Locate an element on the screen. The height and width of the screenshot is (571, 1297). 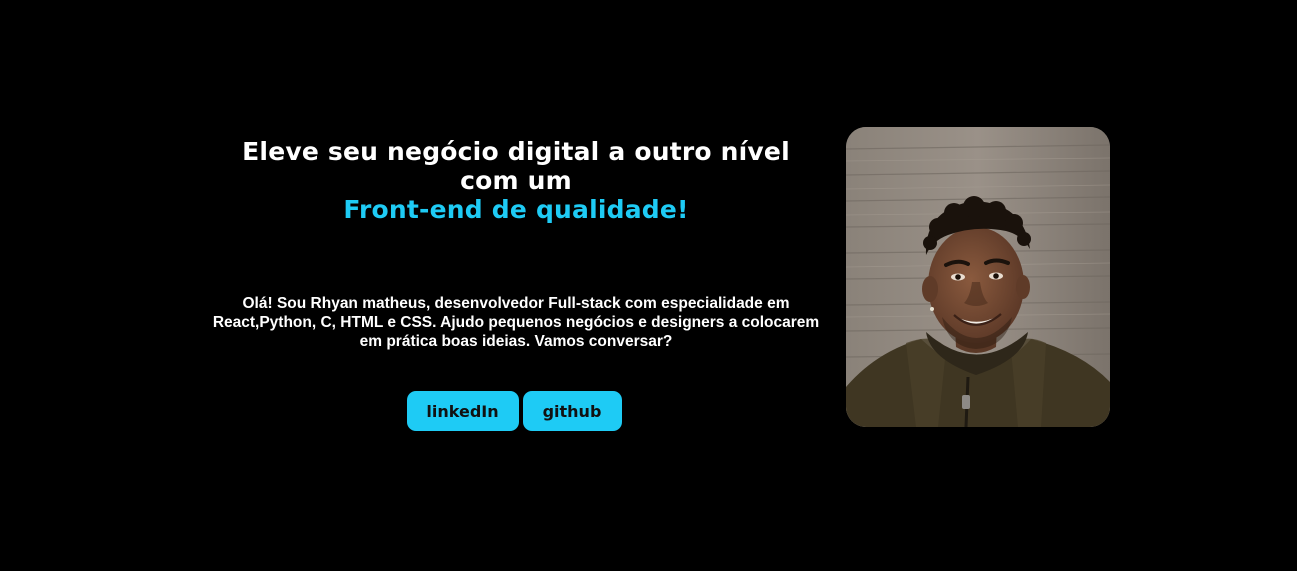
intro-text-skills: React,Python, C, HTML e CSS. is located at coordinates (324, 322).